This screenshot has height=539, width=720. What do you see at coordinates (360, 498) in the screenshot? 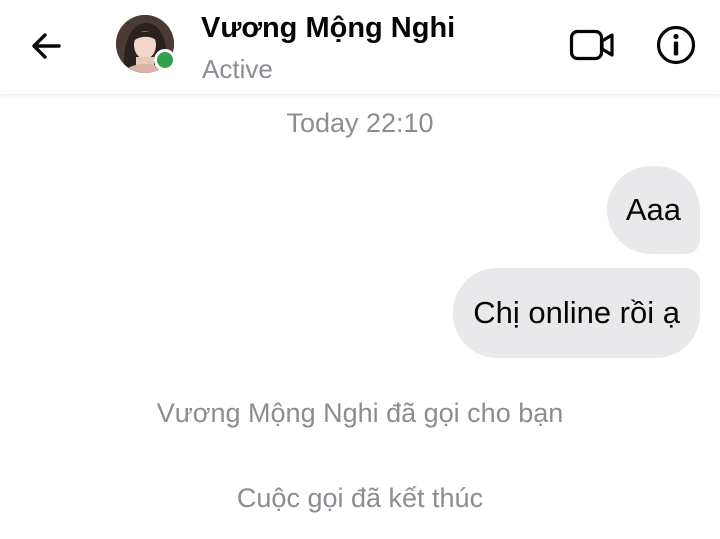
I see `call-event-ended: Cuộc gọi đã kết thúc` at bounding box center [360, 498].